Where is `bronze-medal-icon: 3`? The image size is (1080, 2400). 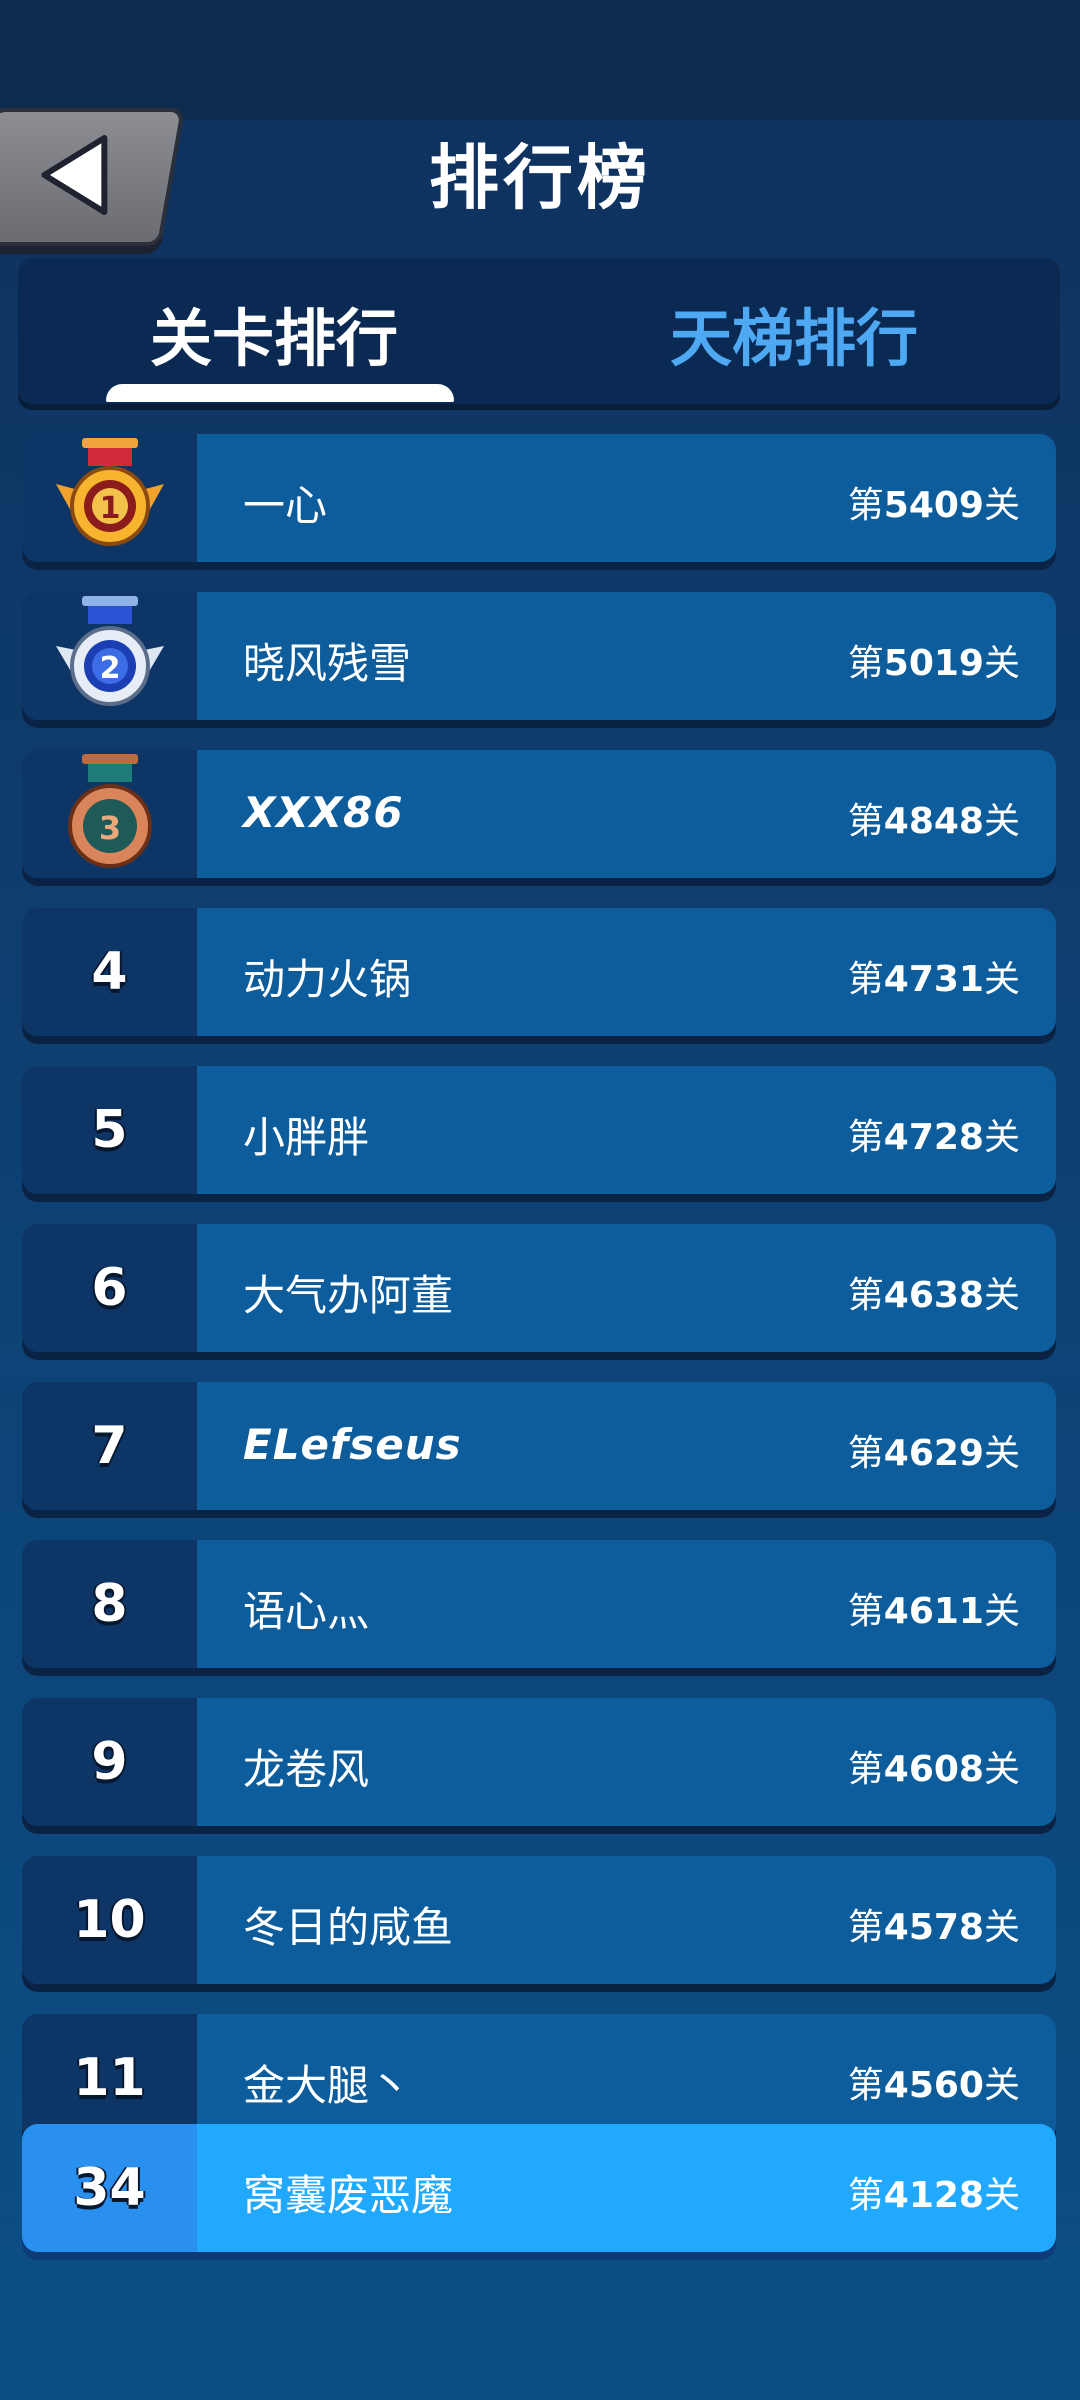
bronze-medal-icon: 3 is located at coordinates (109, 811).